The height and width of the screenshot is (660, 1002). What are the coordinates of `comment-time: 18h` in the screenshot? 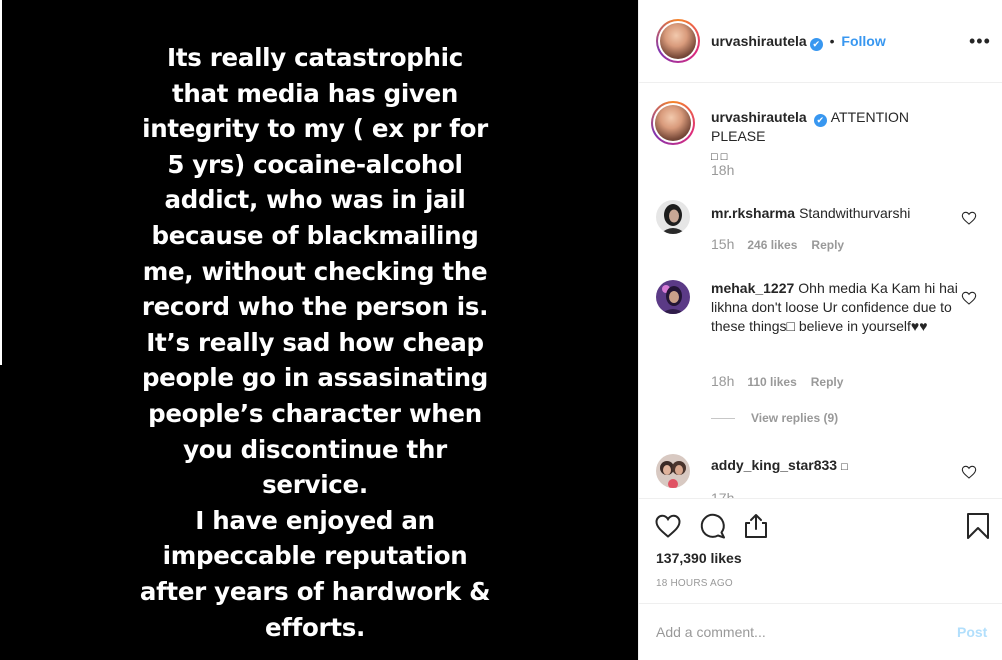 It's located at (723, 381).